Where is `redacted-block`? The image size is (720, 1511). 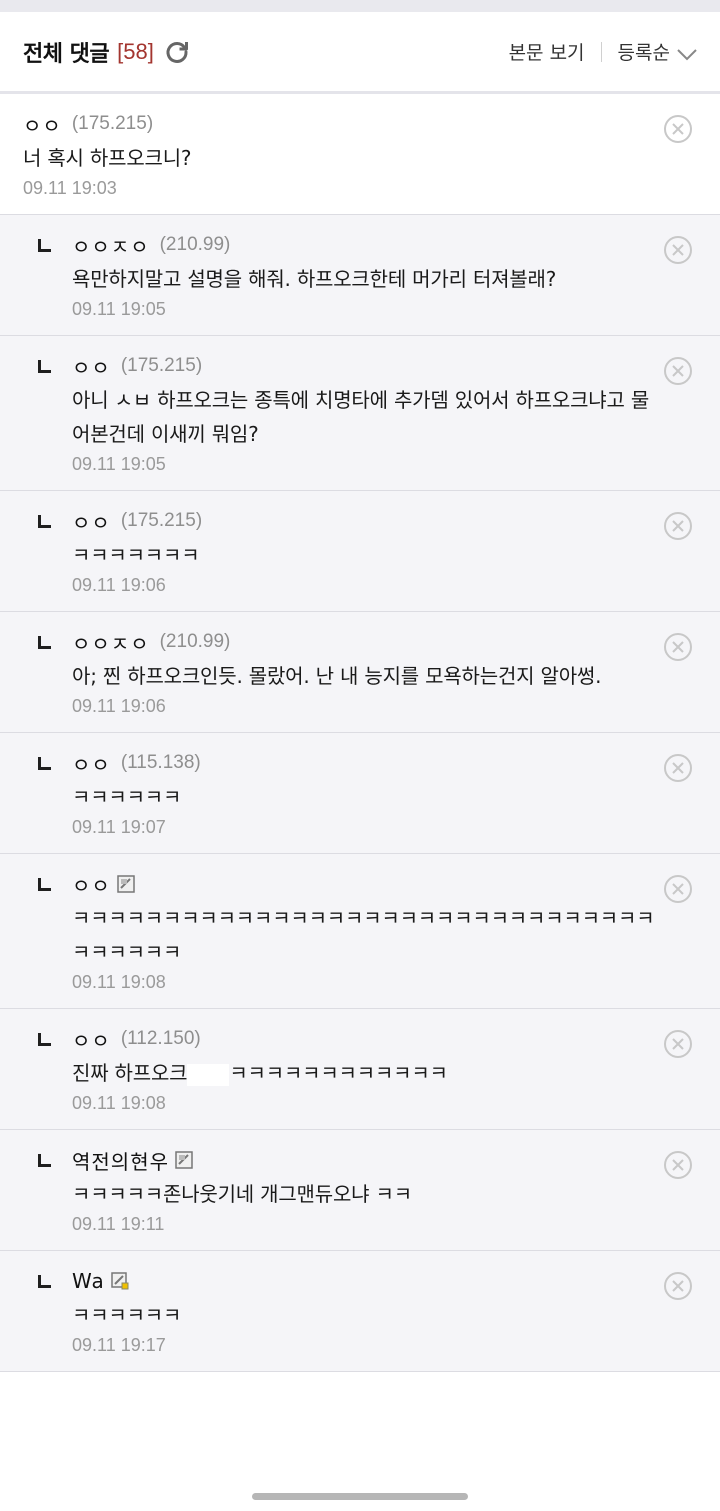 redacted-block is located at coordinates (208, 1074).